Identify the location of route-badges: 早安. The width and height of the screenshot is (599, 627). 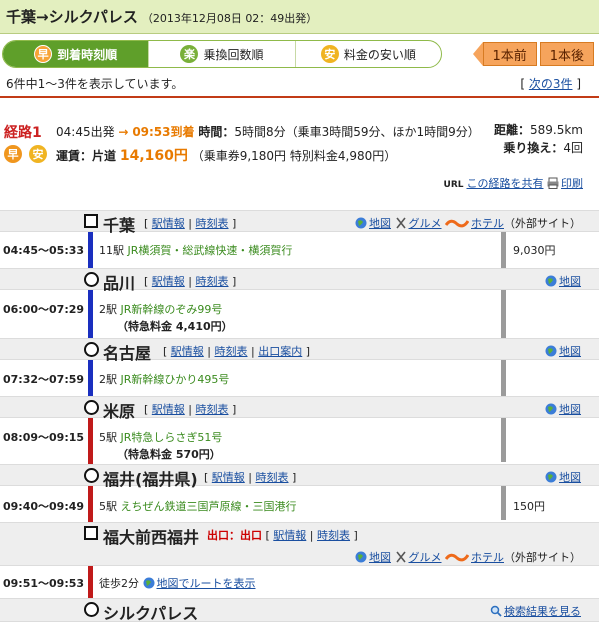
(28, 154).